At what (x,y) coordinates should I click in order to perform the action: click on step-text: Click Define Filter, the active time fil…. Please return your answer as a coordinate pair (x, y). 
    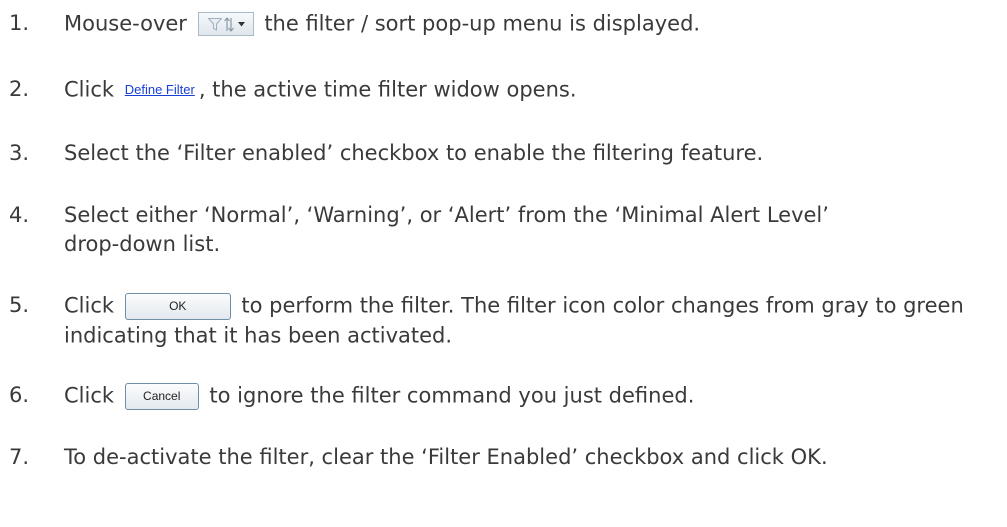
    Looking at the image, I should click on (529, 90).